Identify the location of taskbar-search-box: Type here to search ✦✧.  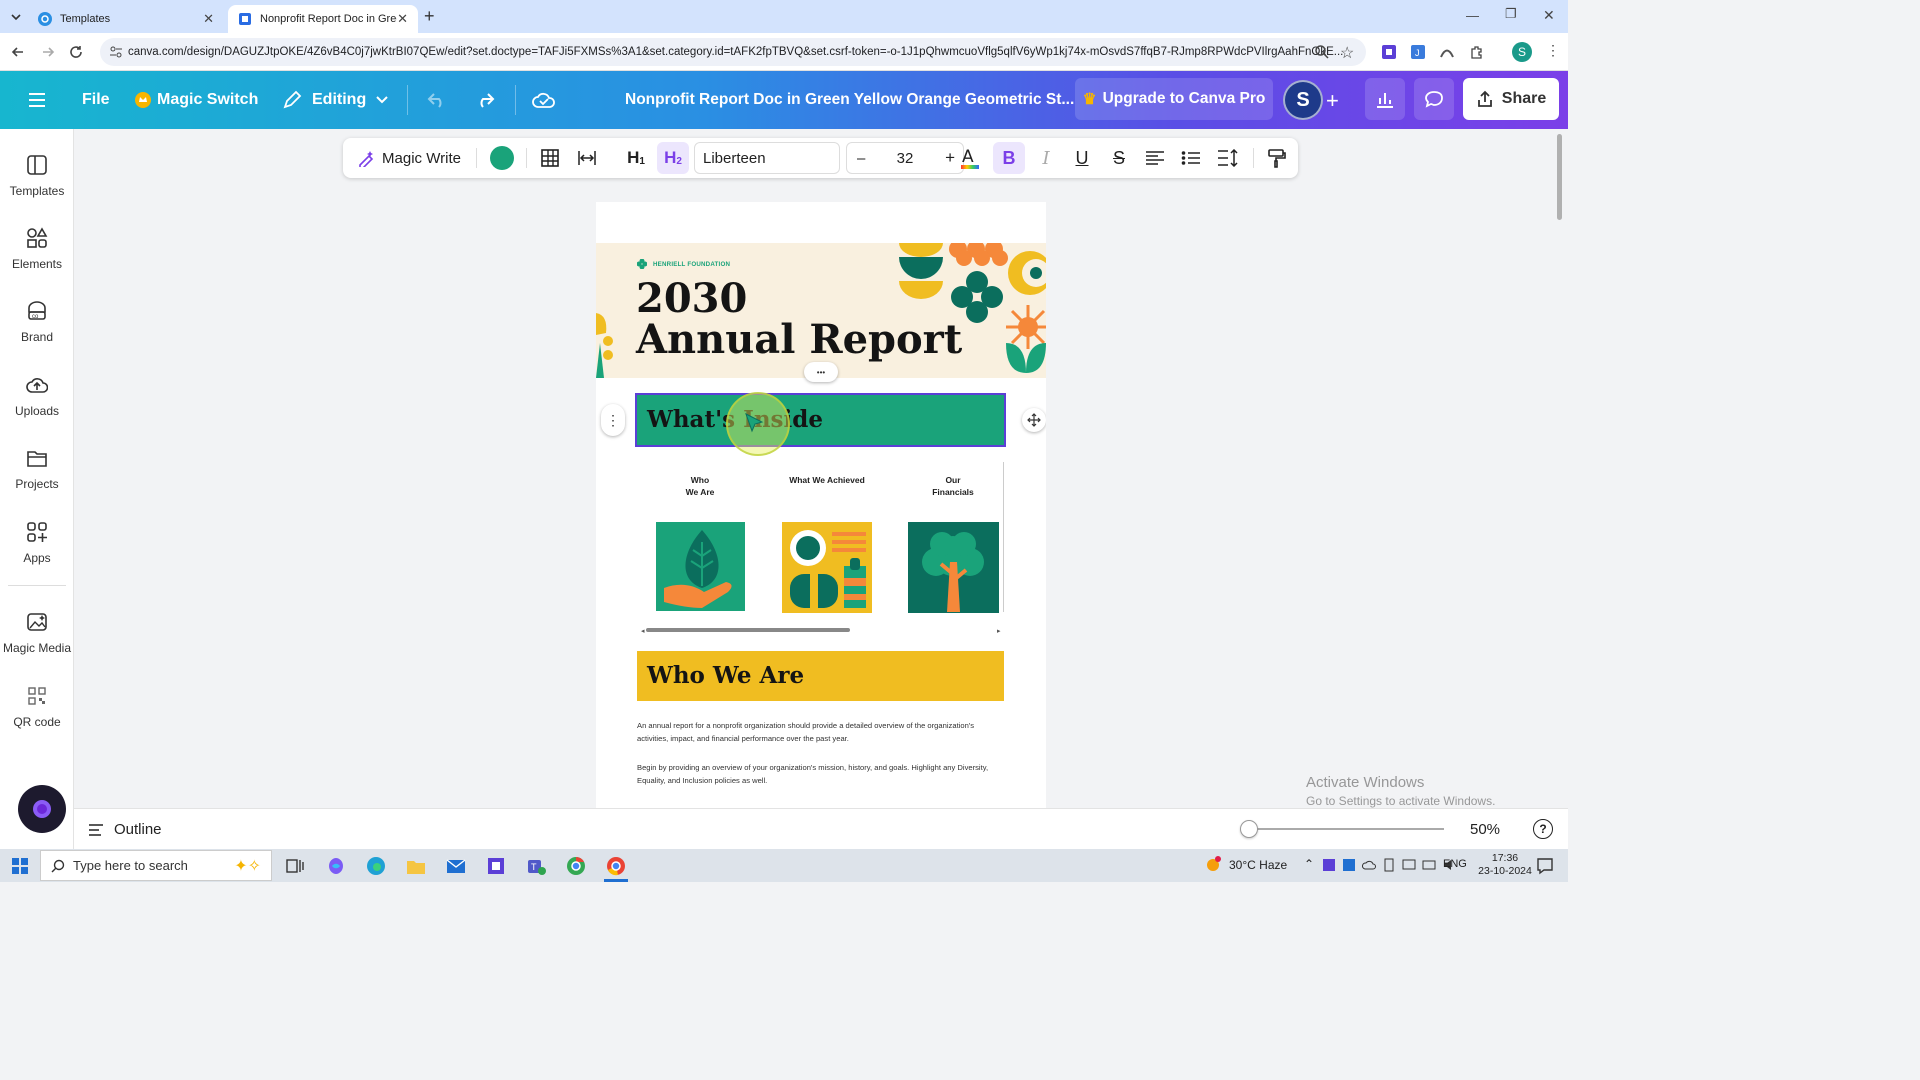
(156, 865).